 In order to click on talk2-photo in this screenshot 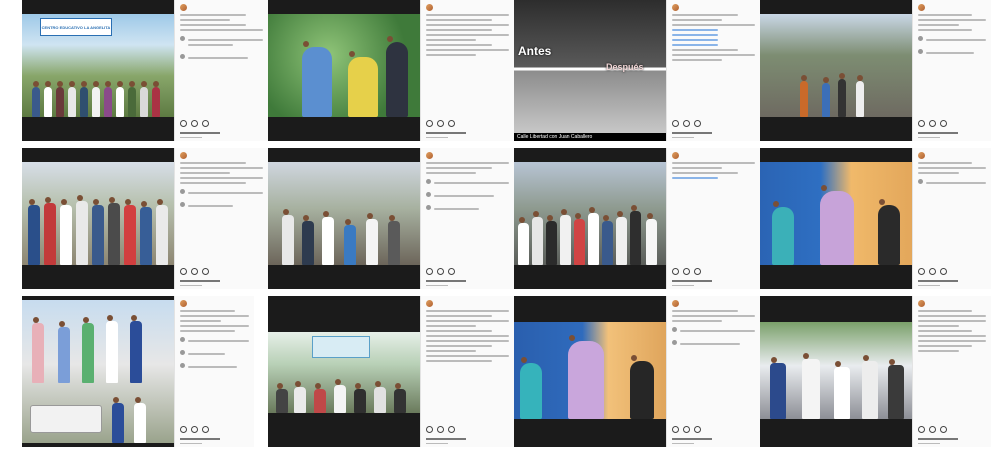, I will do `click(590, 370)`.